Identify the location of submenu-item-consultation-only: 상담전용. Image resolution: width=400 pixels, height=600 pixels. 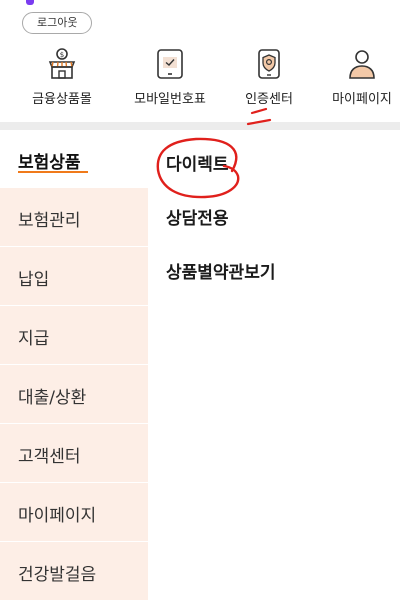
(197, 216).